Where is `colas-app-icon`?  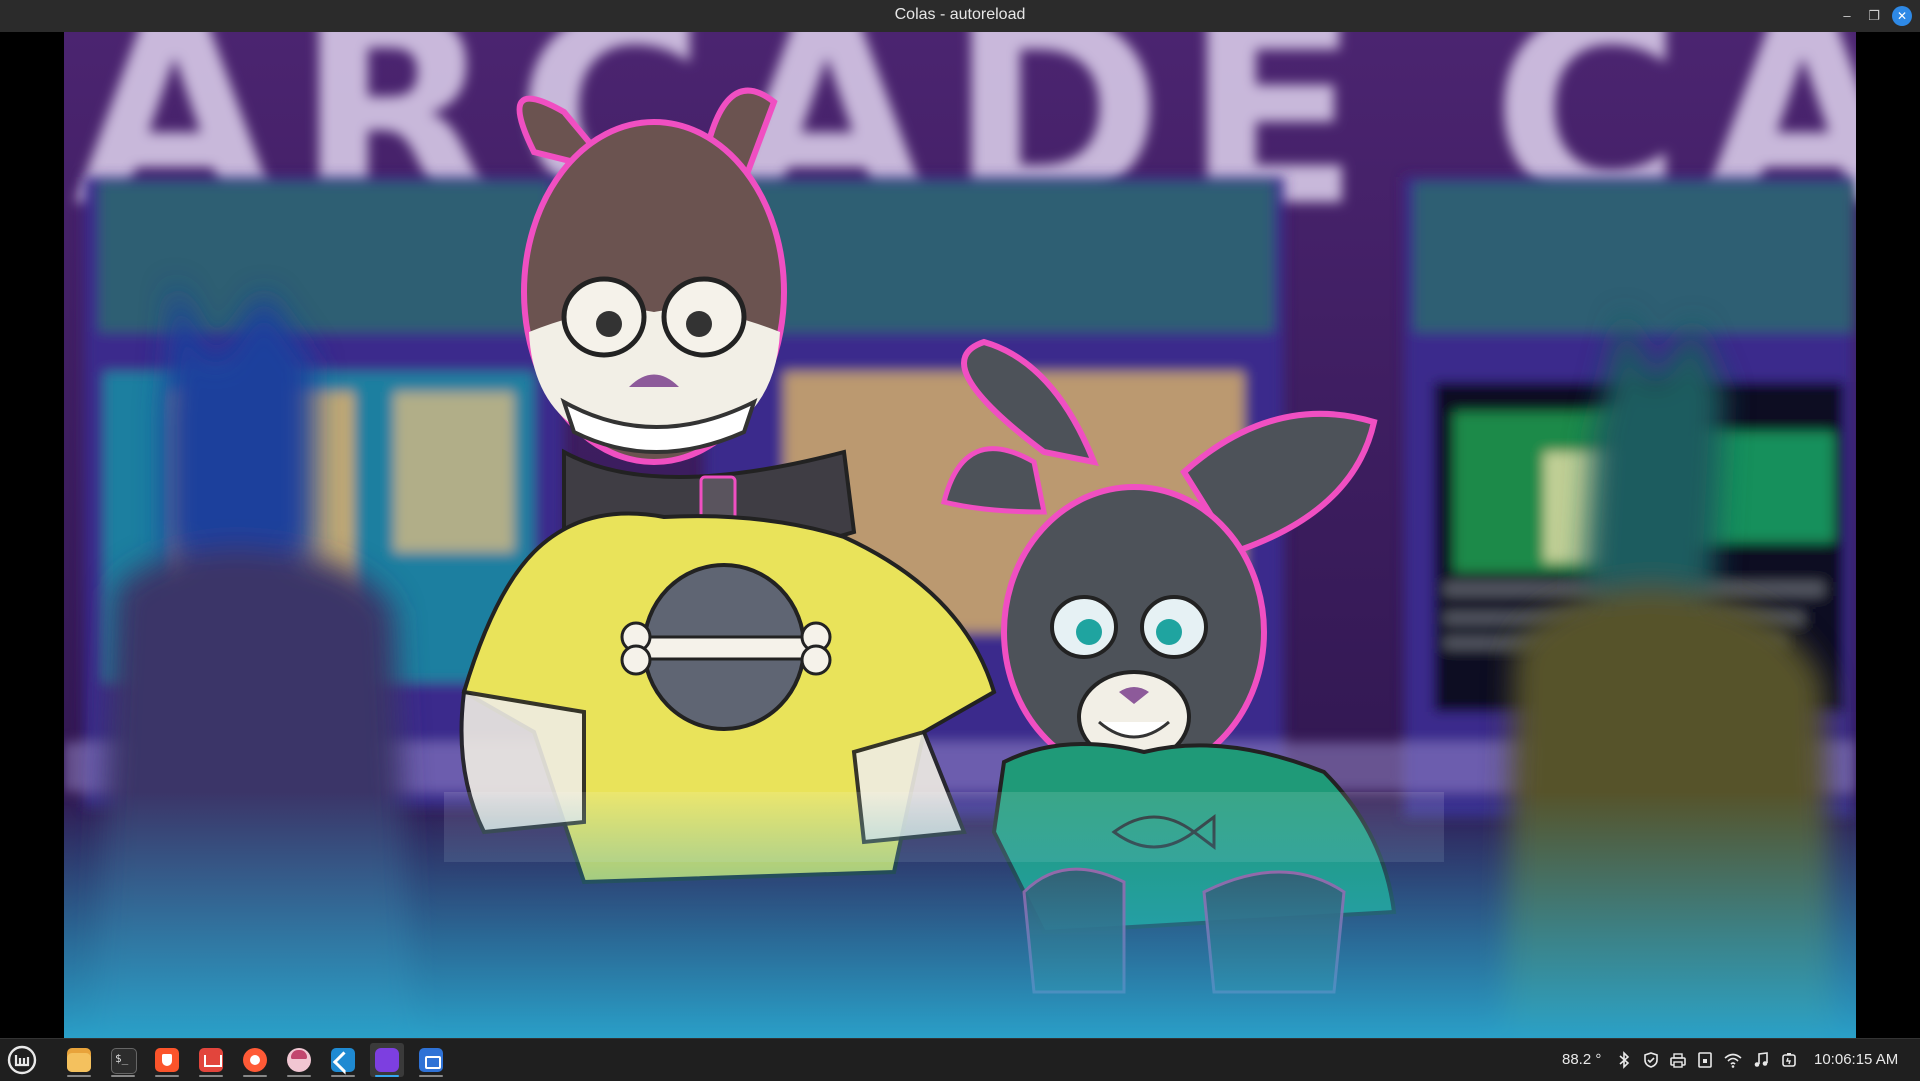
colas-app-icon is located at coordinates (387, 1060).